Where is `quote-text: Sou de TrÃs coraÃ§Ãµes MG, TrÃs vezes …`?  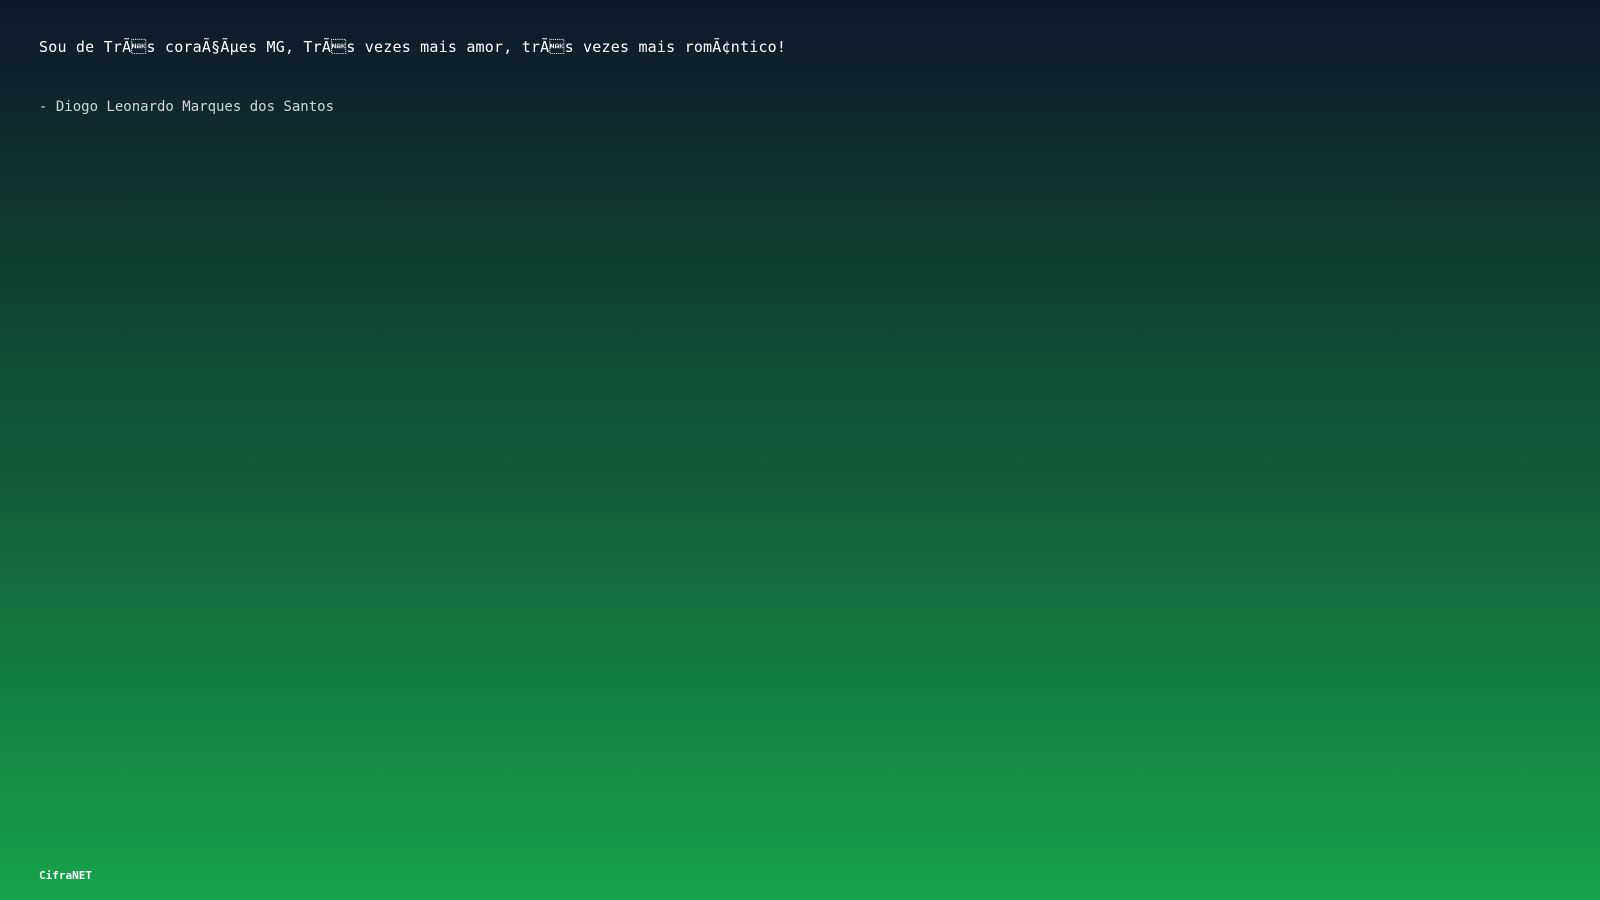 quote-text: Sou de TrÃs coraÃ§Ãµes MG, TrÃs vezes … is located at coordinates (413, 47).